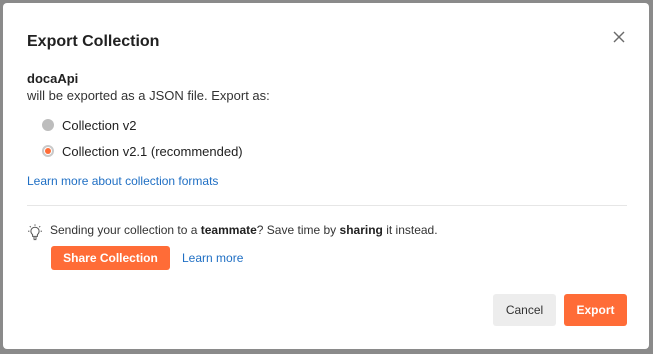 This screenshot has height=354, width=653. What do you see at coordinates (595, 310) in the screenshot?
I see `export-button: Export` at bounding box center [595, 310].